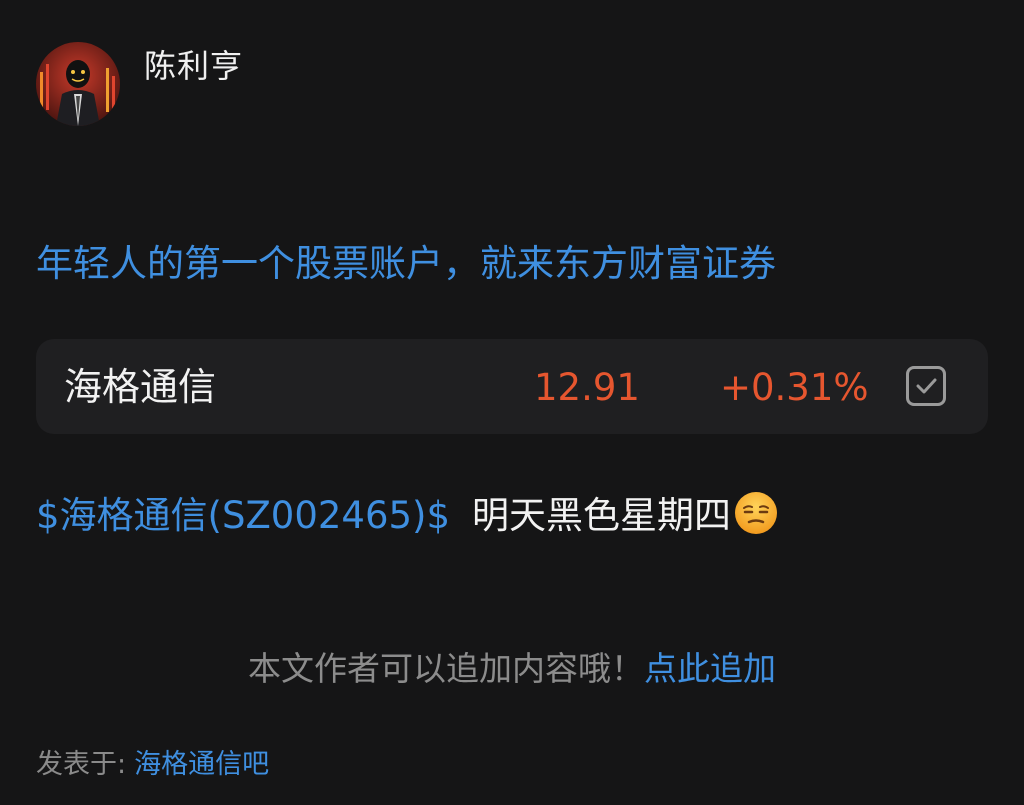 The image size is (1024, 805). What do you see at coordinates (710, 668) in the screenshot?
I see `append-content-link: 点此追加` at bounding box center [710, 668].